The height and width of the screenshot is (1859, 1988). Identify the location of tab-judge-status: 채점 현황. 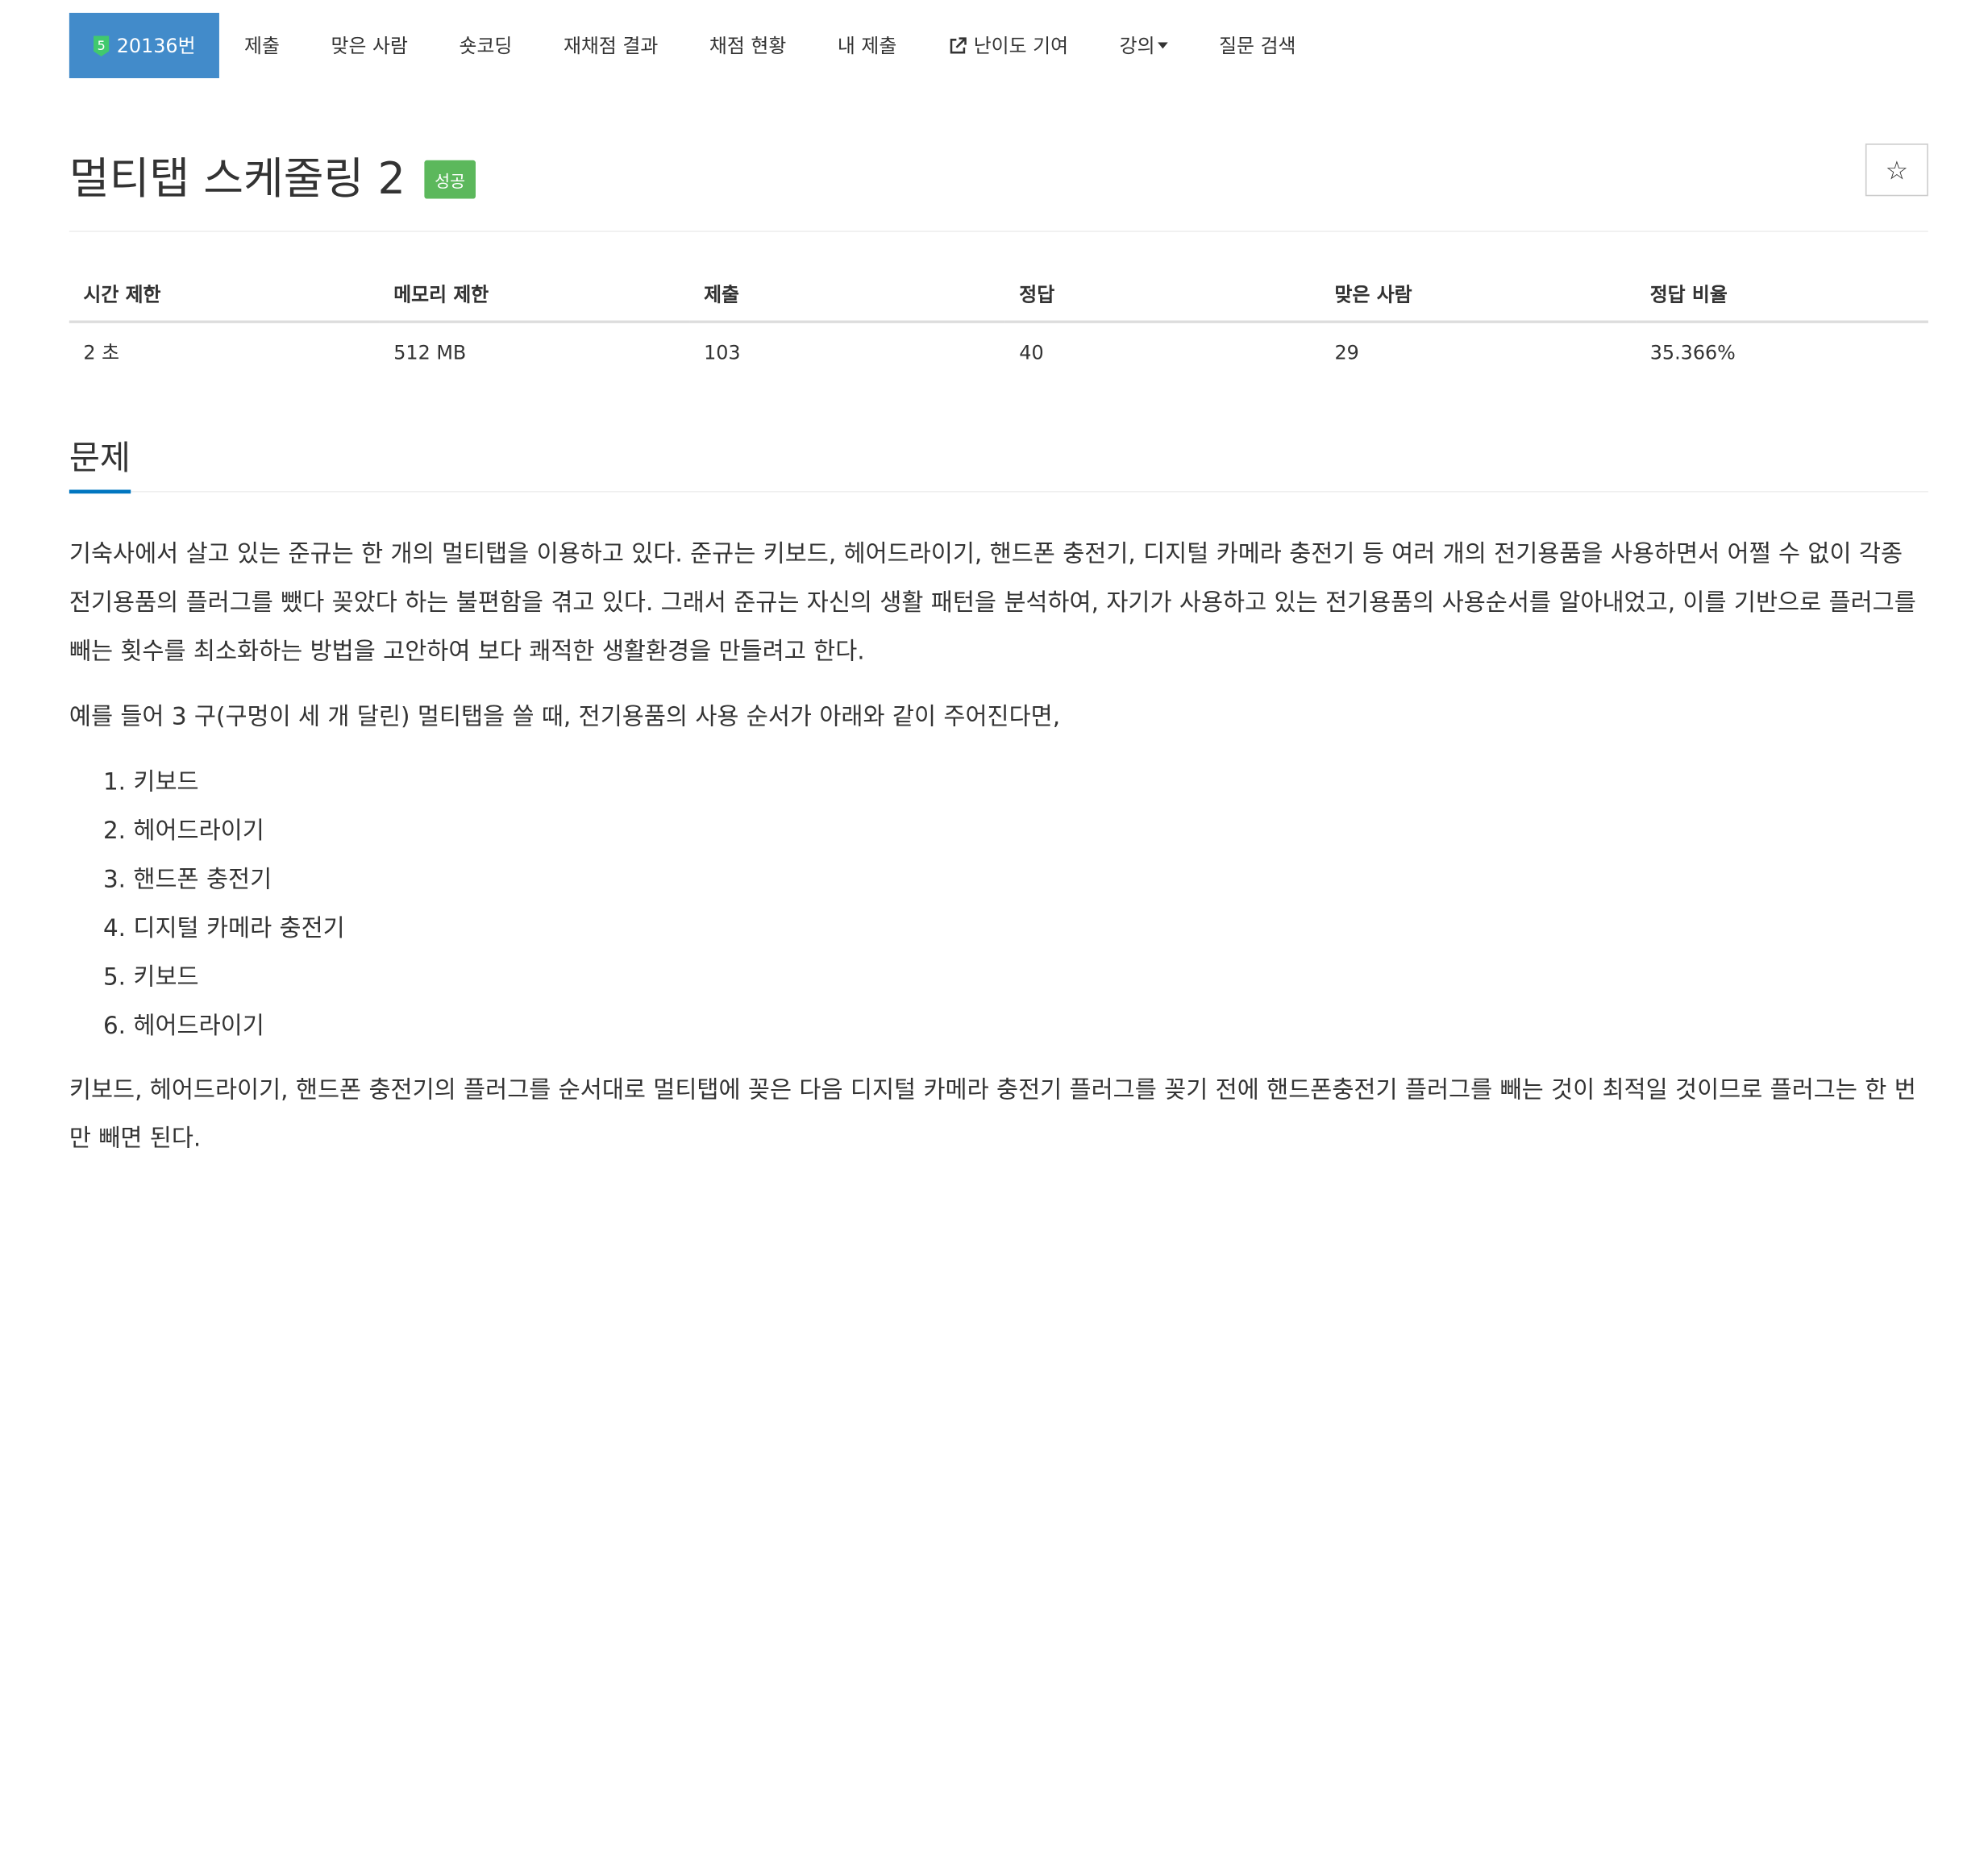
(748, 45).